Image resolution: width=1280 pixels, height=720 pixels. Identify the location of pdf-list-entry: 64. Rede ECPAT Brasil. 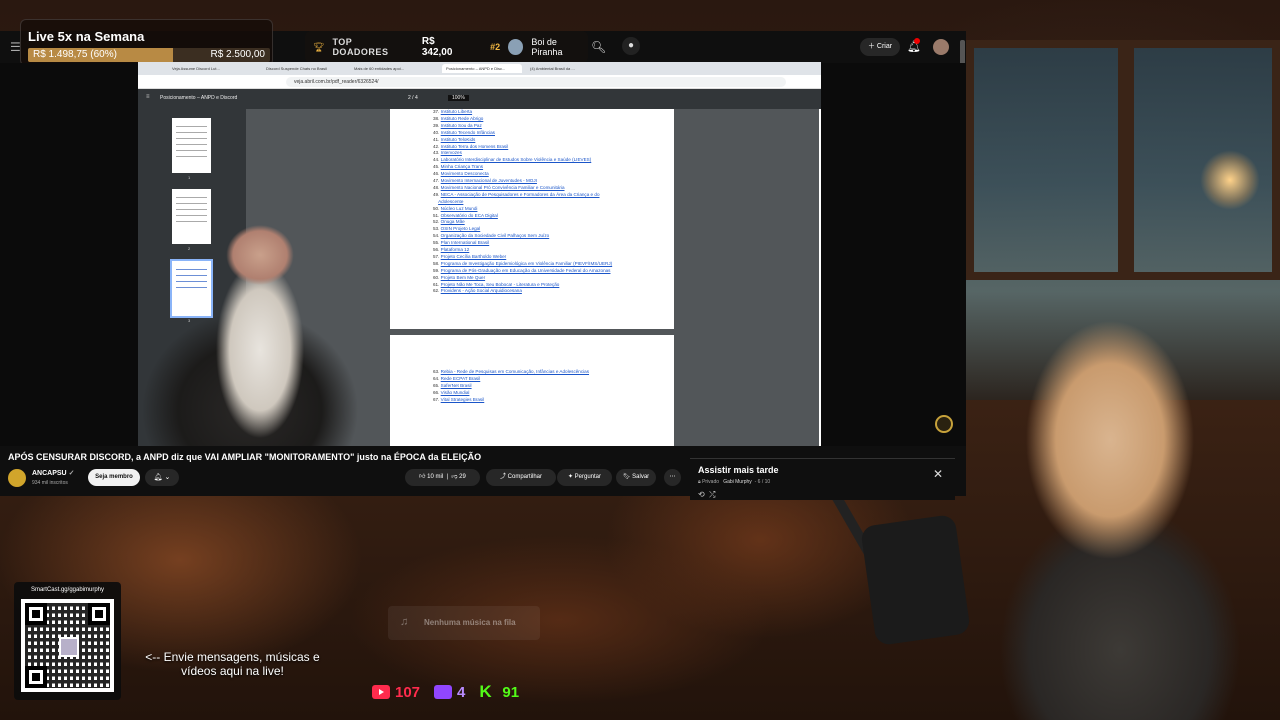
(456, 379).